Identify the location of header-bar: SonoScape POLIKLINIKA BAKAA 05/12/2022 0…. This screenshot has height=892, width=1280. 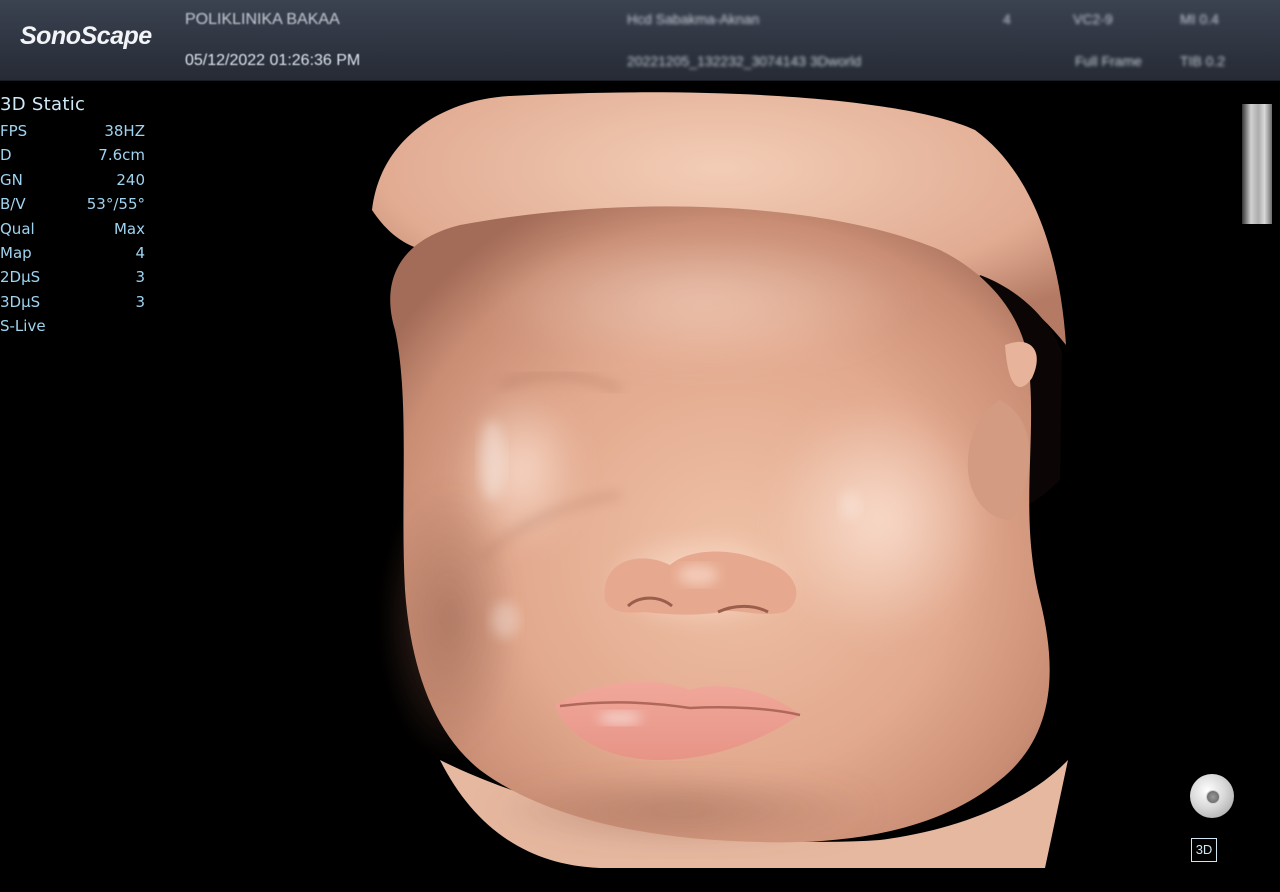
(640, 40).